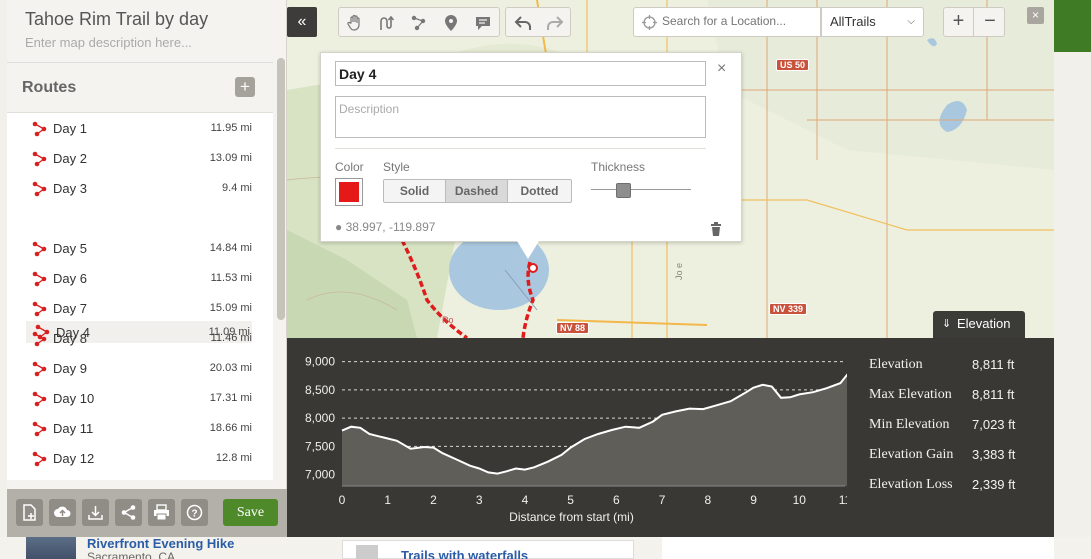  Describe the element at coordinates (70, 278) in the screenshot. I see `route-name: Day 6` at that location.